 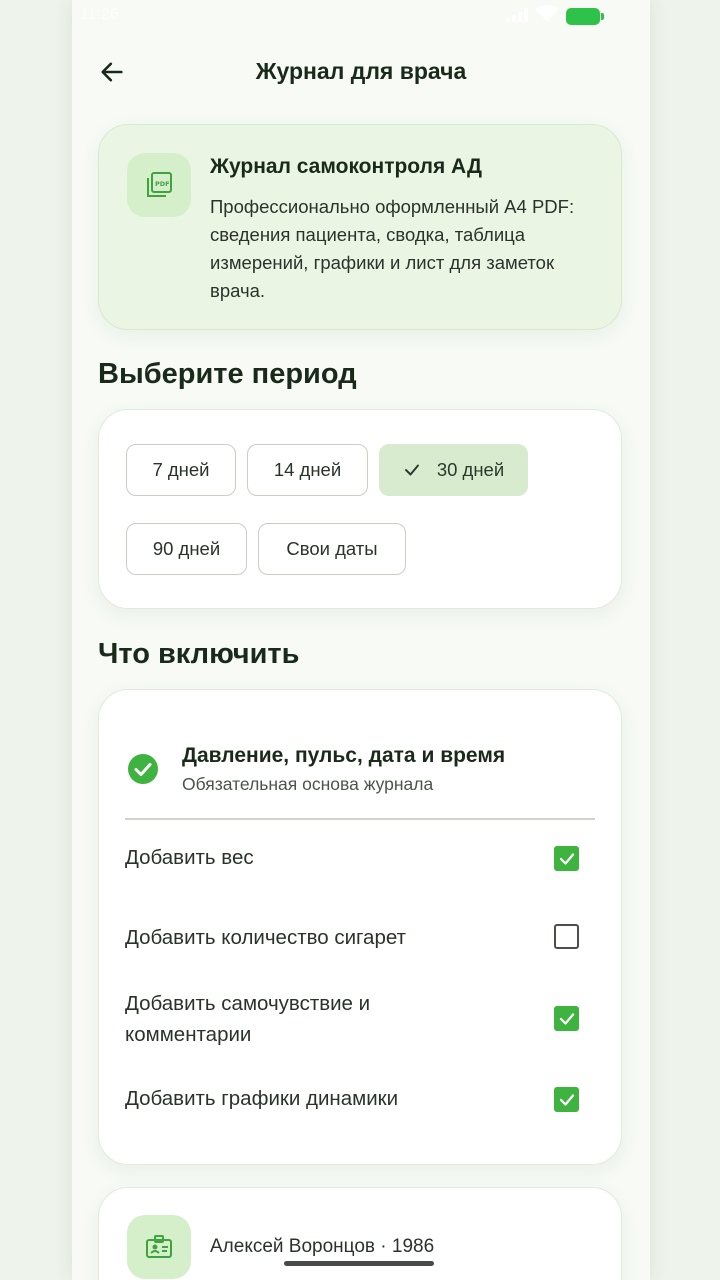 What do you see at coordinates (189, 857) in the screenshot?
I see `option-label: Добавить вес` at bounding box center [189, 857].